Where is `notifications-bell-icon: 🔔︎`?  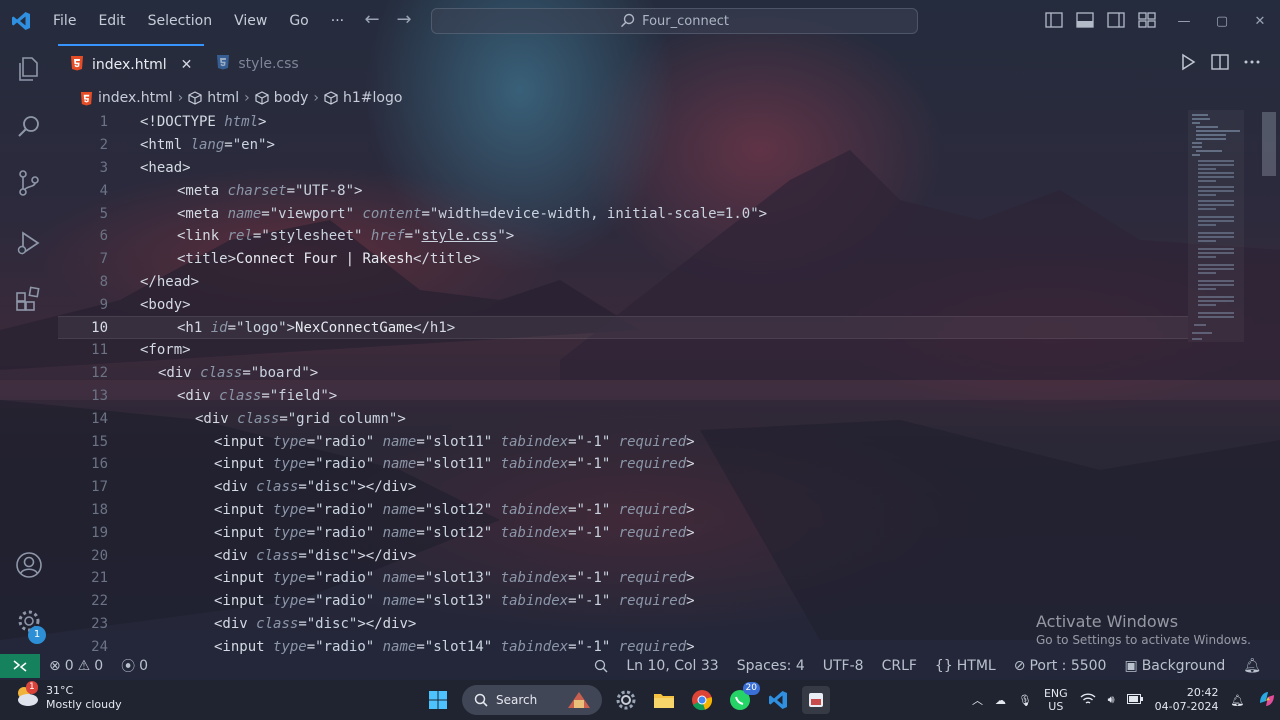
notifications-bell-icon: 🔔︎ is located at coordinates (1252, 666).